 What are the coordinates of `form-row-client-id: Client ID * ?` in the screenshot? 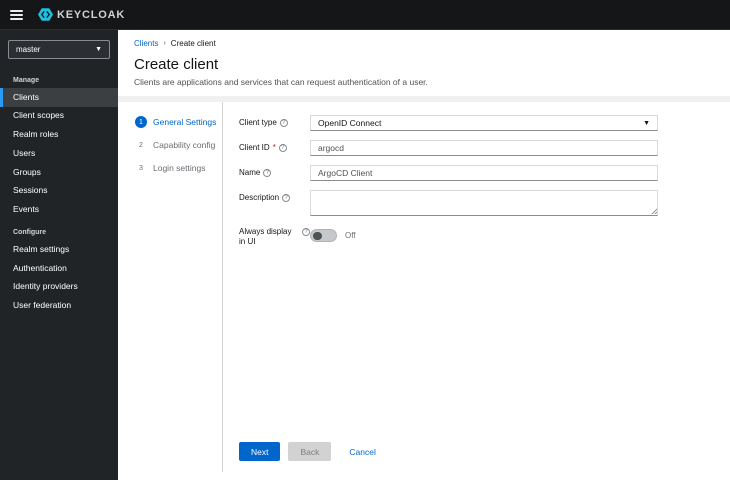 It's located at (484, 148).